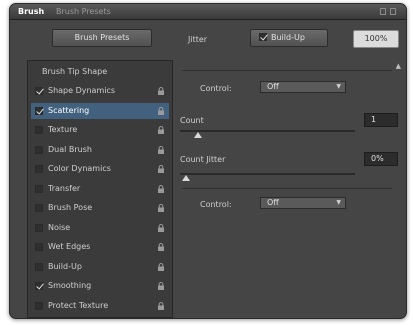 This screenshot has height=325, width=413. I want to click on tab-brush-presets: Brush Presets, so click(83, 11).